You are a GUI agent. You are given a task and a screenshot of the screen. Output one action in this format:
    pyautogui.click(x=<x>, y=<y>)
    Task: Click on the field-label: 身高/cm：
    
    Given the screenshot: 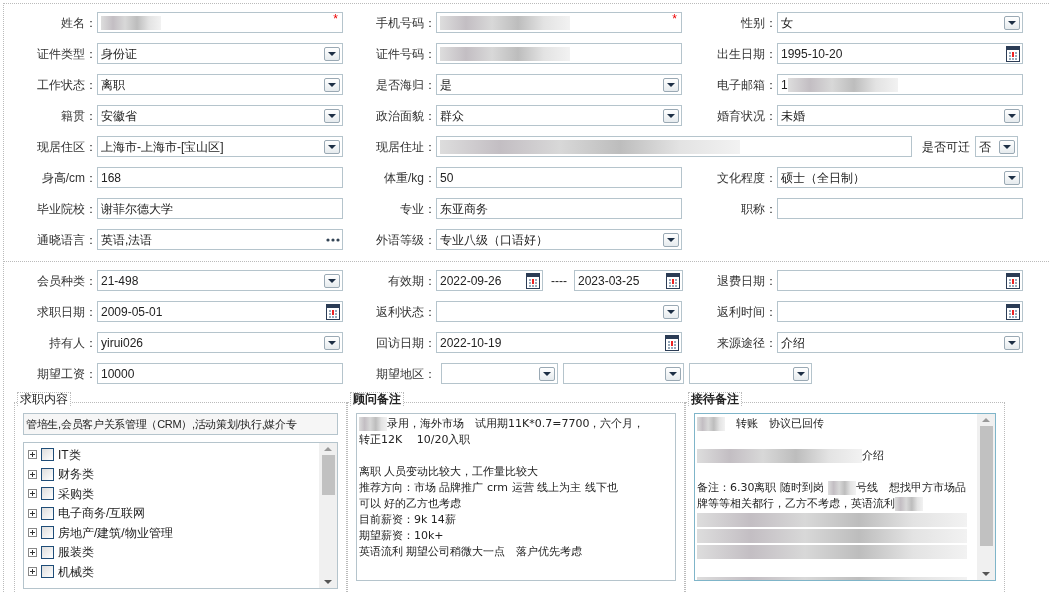 What is the action you would take?
    pyautogui.click(x=68, y=178)
    